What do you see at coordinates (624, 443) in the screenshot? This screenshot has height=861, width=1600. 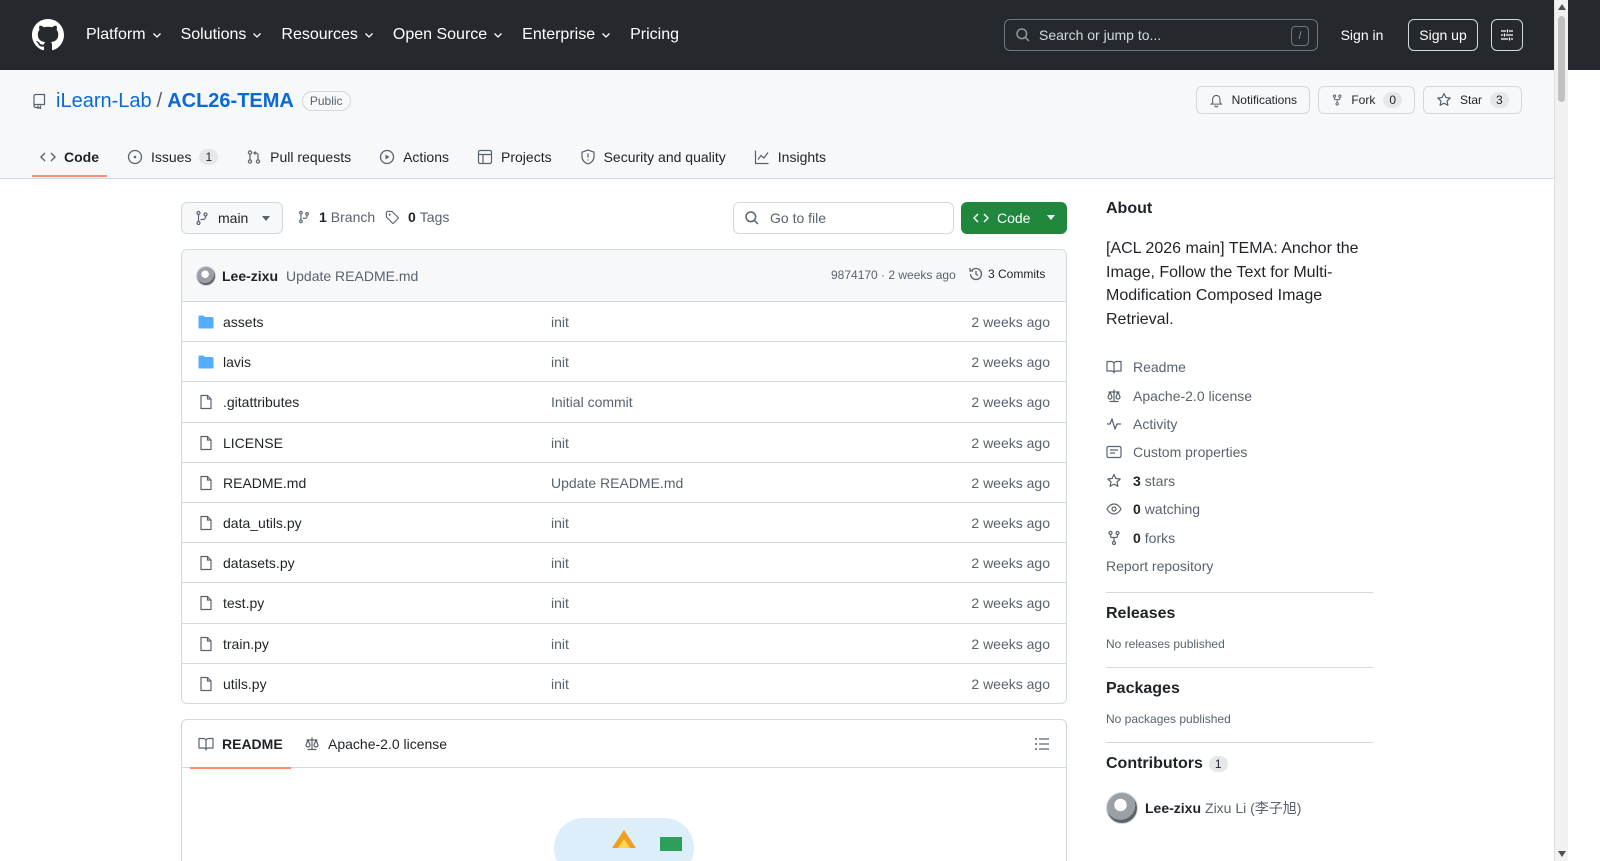 I see `file-row: LICENSE init 2 weeks ago` at bounding box center [624, 443].